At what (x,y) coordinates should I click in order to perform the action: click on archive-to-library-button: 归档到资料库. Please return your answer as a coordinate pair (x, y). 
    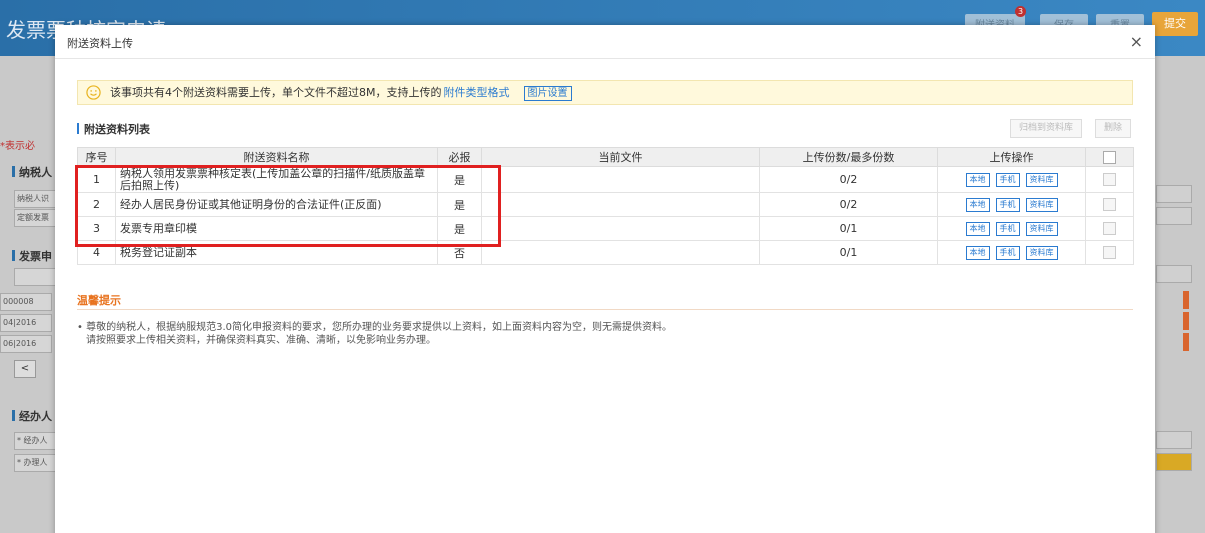
    Looking at the image, I should click on (1046, 128).